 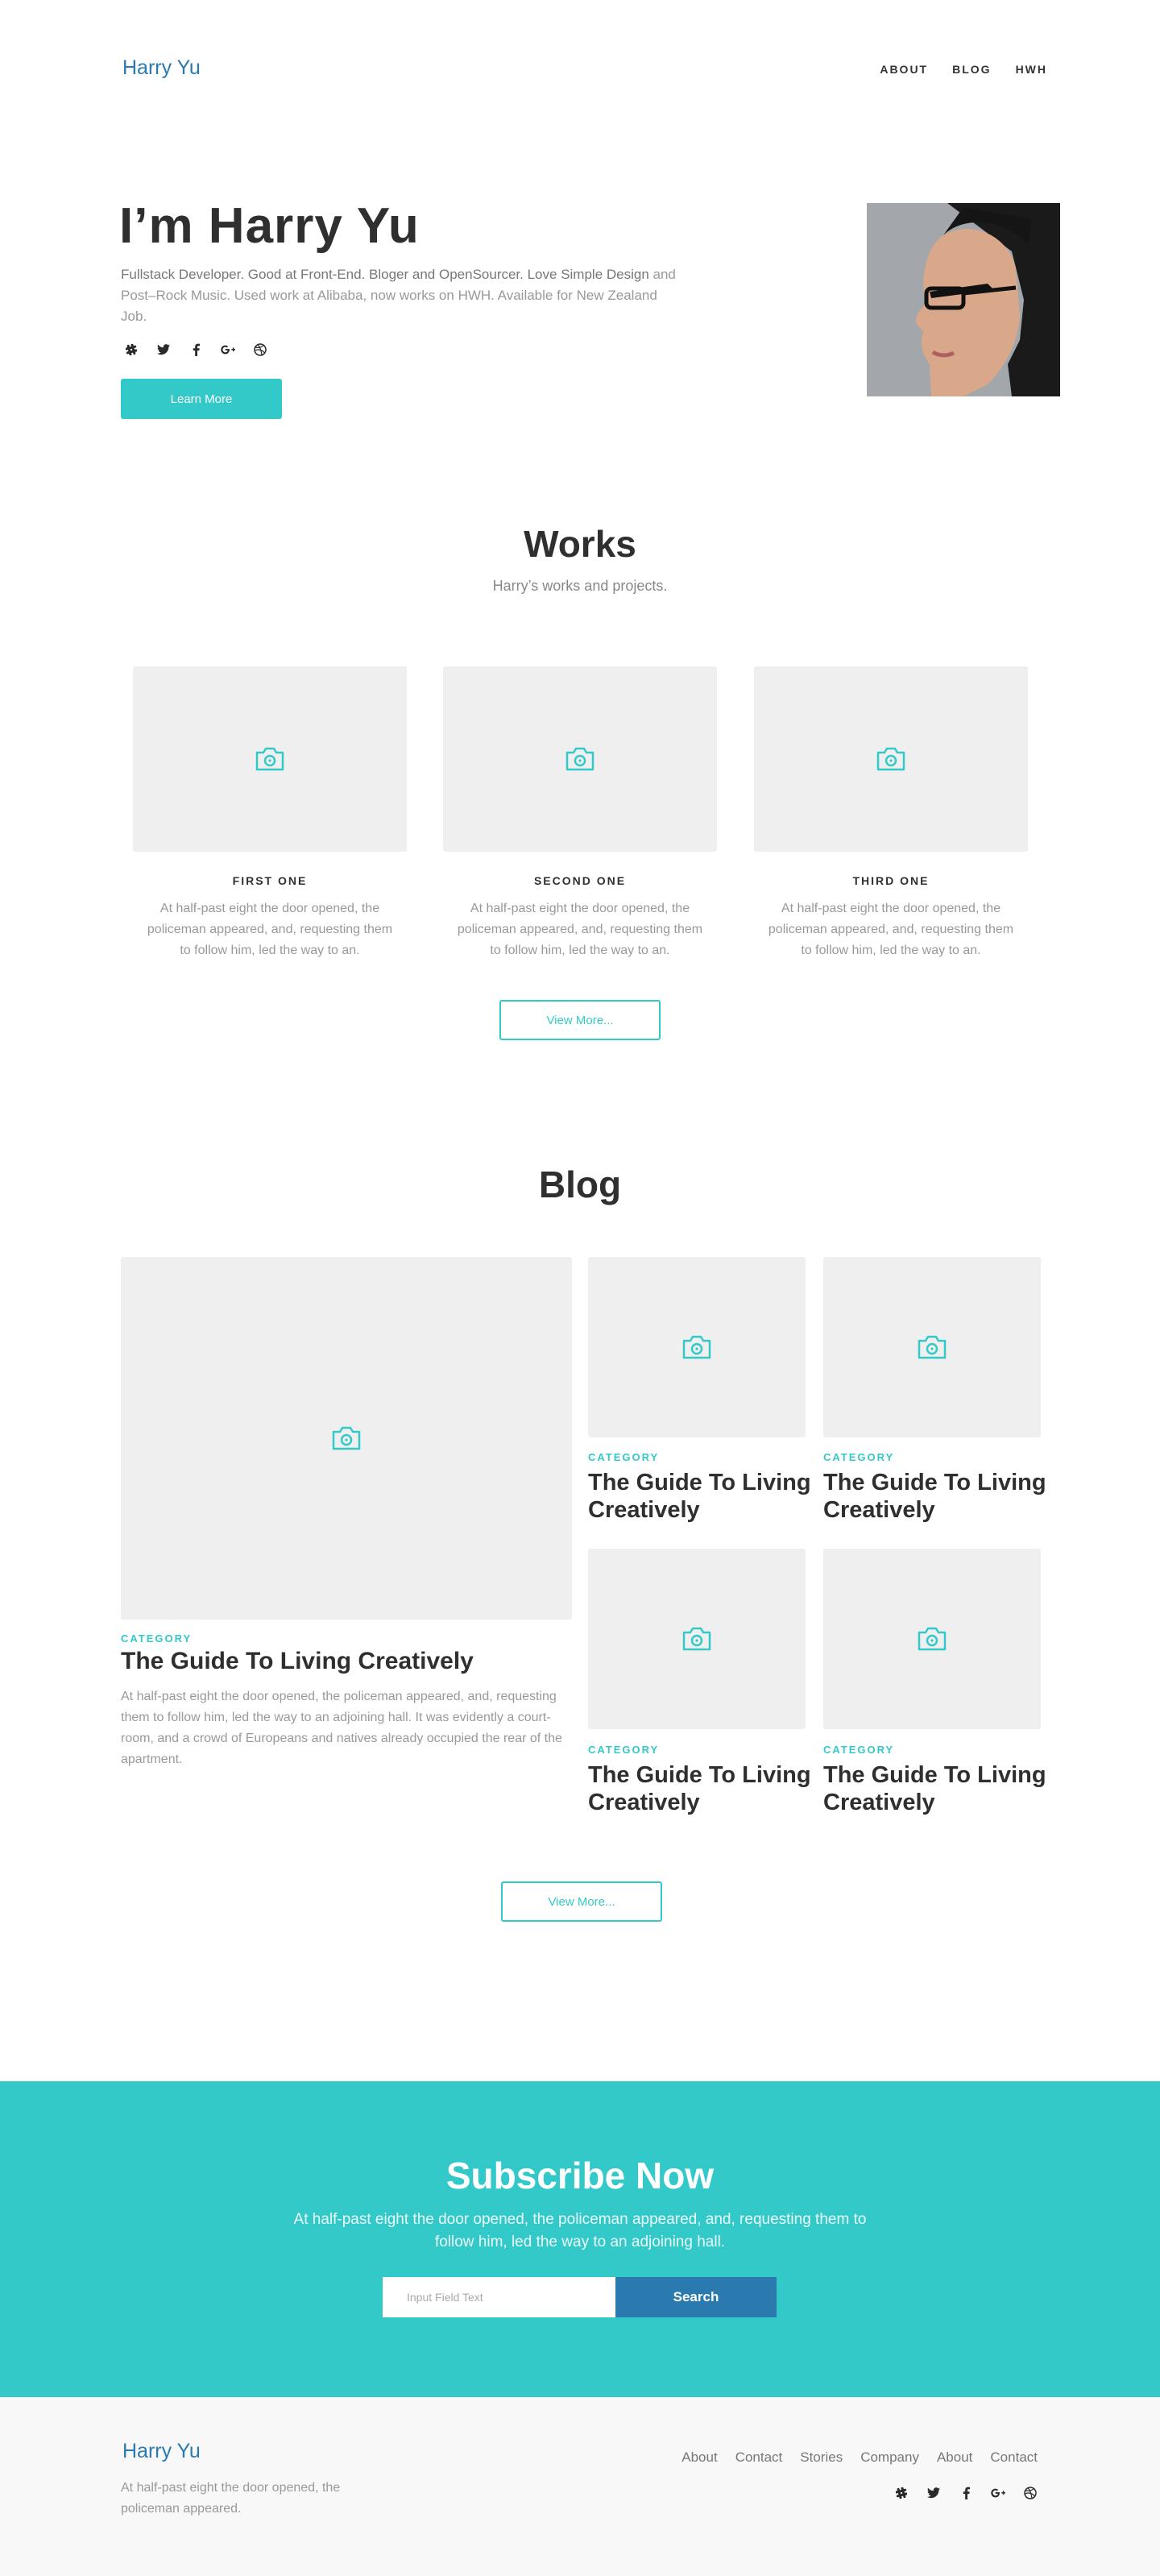 I want to click on footer-link-company: Company, so click(x=890, y=2457).